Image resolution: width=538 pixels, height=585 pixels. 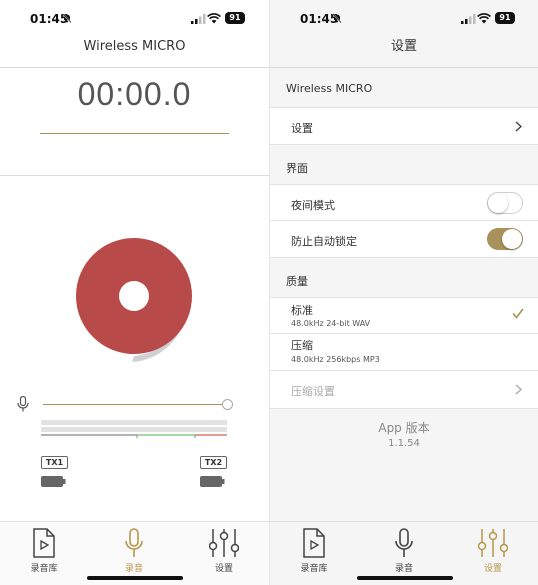 What do you see at coordinates (404, 51) in the screenshot?
I see `page-title: 设置` at bounding box center [404, 51].